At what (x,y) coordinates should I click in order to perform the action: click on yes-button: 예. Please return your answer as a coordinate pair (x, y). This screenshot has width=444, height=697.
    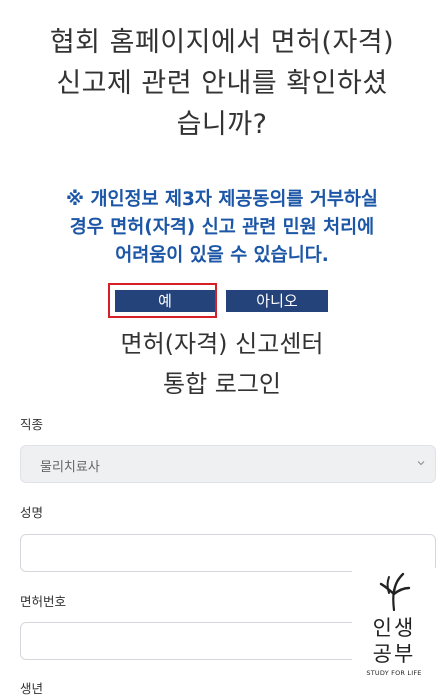
    Looking at the image, I should click on (165, 301).